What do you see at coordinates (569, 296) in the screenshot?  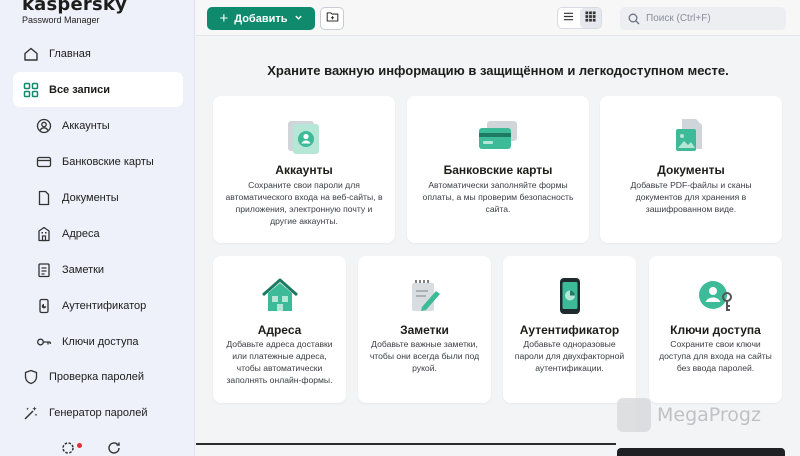 I see `authenticator-card-icon` at bounding box center [569, 296].